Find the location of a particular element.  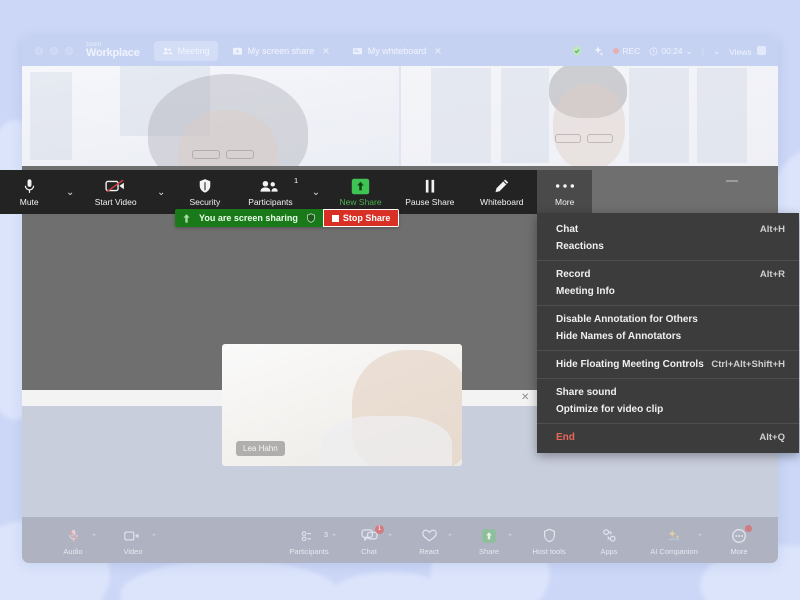

bottom-item-label: Chat is located at coordinates (369, 551).